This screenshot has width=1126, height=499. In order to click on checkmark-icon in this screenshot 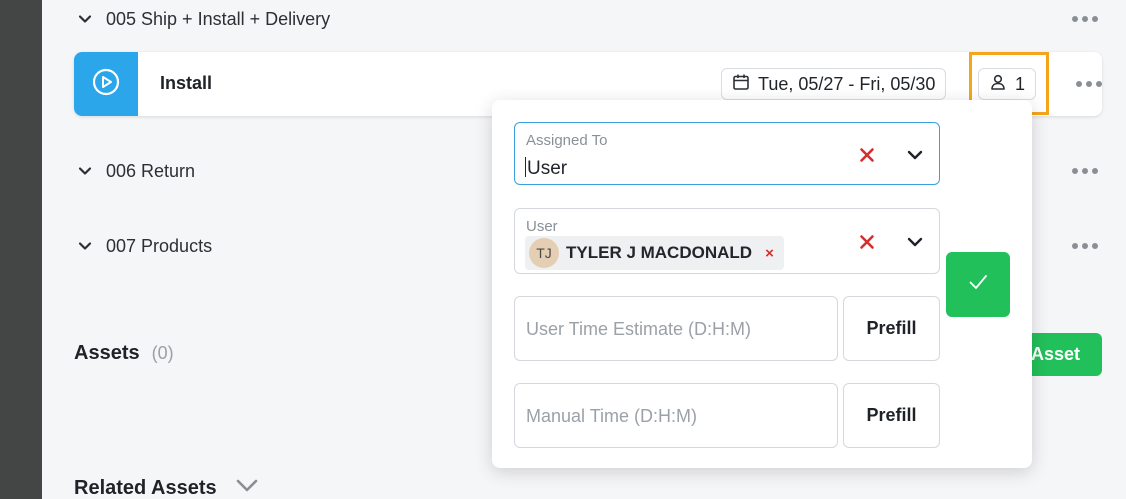, I will do `click(978, 284)`.